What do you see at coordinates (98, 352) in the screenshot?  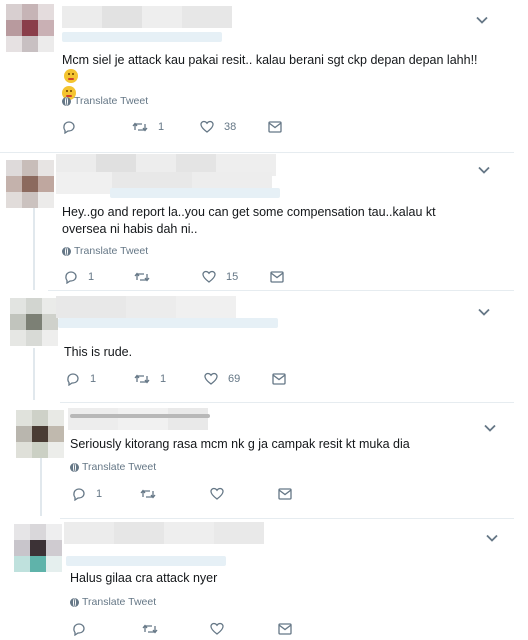 I see `tweet-text: This is rude.` at bounding box center [98, 352].